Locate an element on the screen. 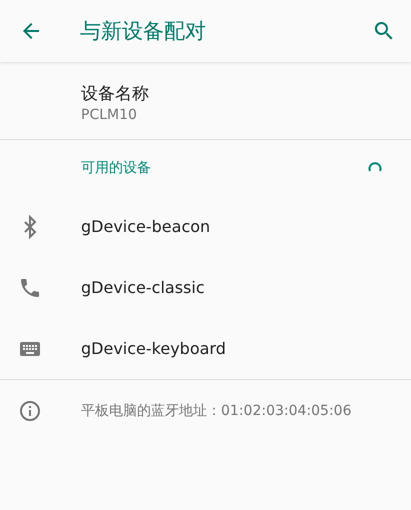 The image size is (411, 510). device-name-label: 设备名称 is located at coordinates (115, 94).